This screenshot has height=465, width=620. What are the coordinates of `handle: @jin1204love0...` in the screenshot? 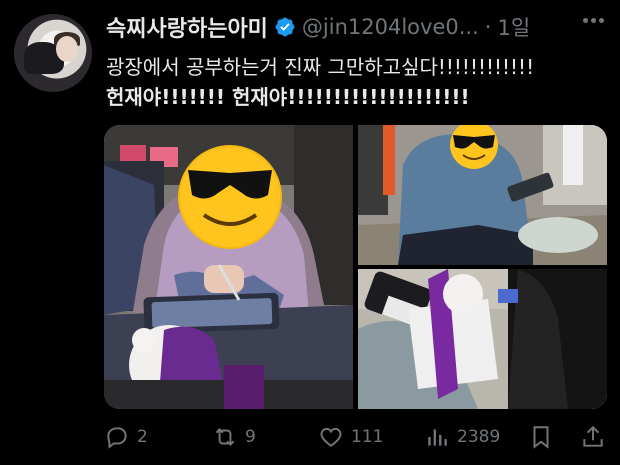 It's located at (390, 27).